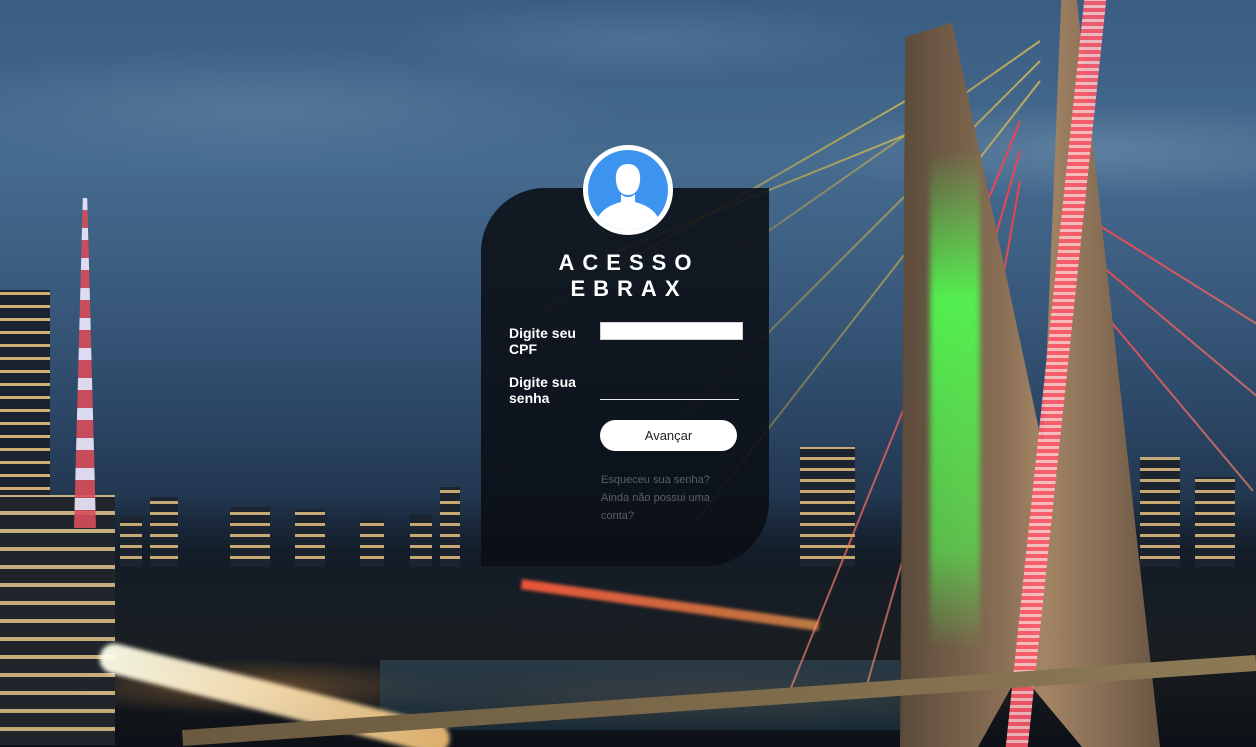 Image resolution: width=1256 pixels, height=747 pixels. Describe the element at coordinates (666, 480) in the screenshot. I see `forgot-password-link: Esqueceu sua senha?` at that location.